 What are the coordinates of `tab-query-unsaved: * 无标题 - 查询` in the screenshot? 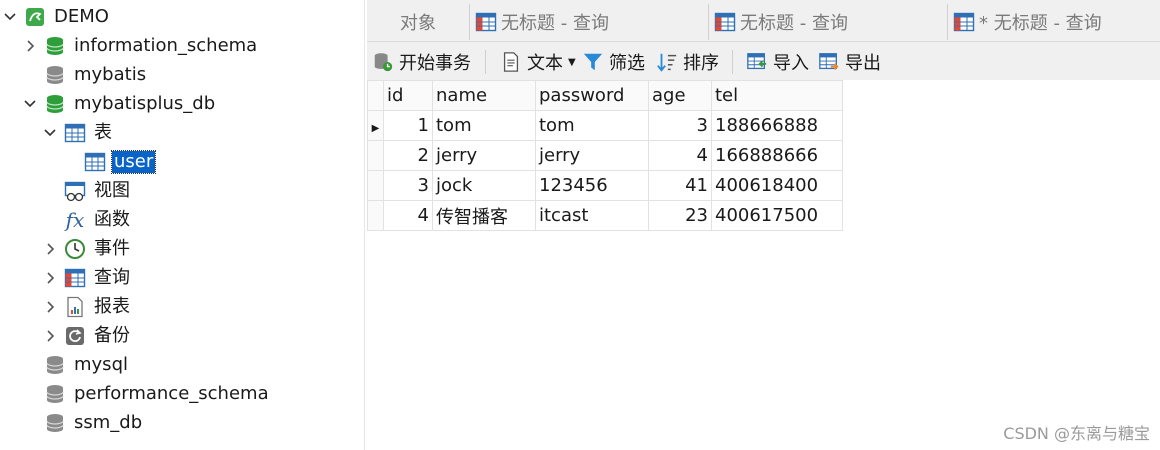 It's located at (1054, 22).